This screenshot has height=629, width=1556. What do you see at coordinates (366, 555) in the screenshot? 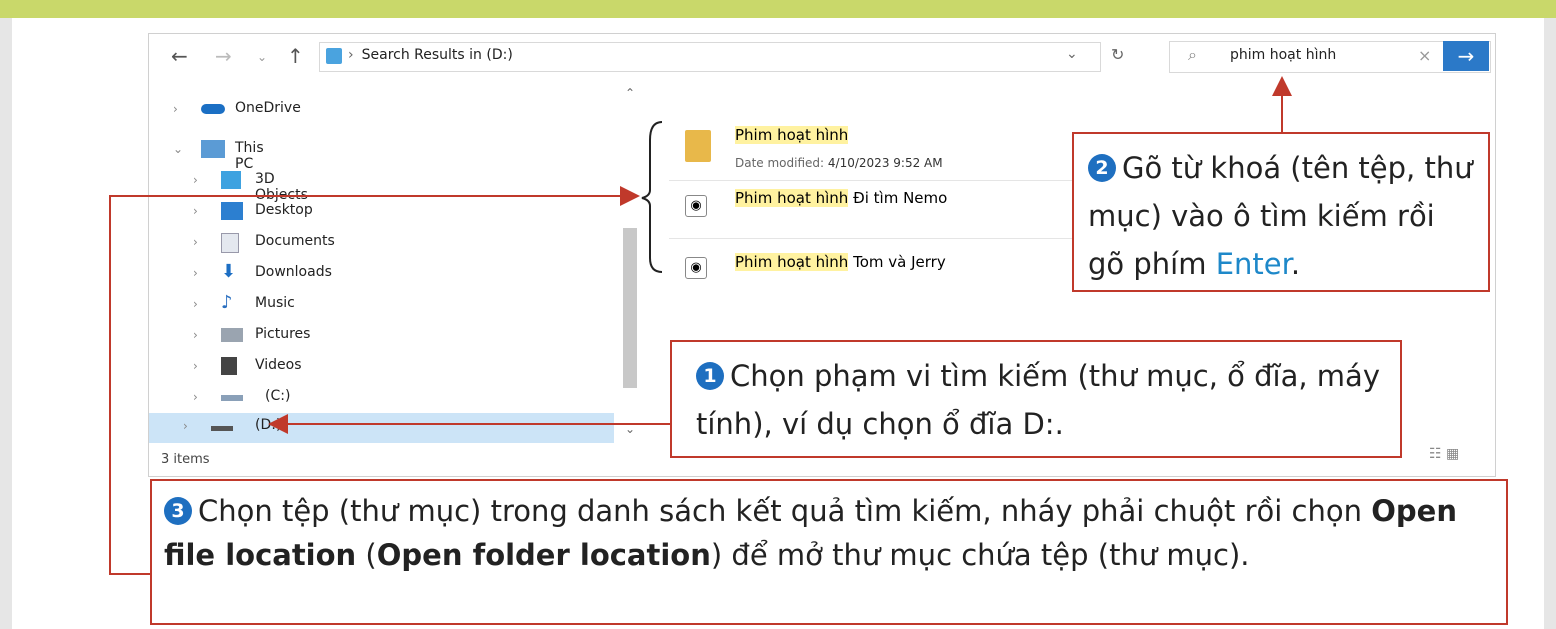
I see `callout-text: (` at bounding box center [366, 555].